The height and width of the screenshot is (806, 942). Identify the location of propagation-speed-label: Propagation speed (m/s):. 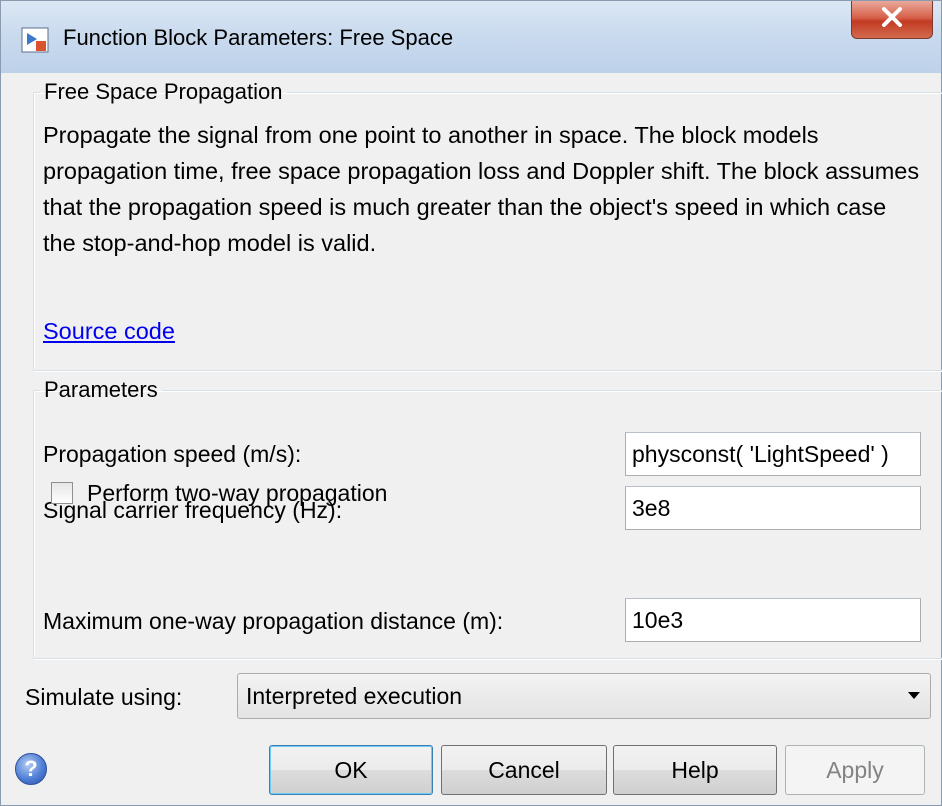
(172, 454).